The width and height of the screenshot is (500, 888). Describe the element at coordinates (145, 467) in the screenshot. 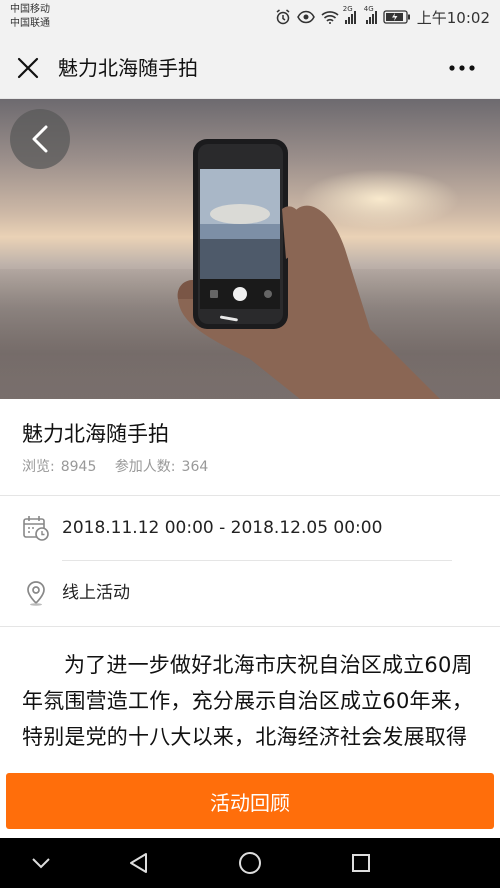

I see `participants-label: 参加人数:` at that location.